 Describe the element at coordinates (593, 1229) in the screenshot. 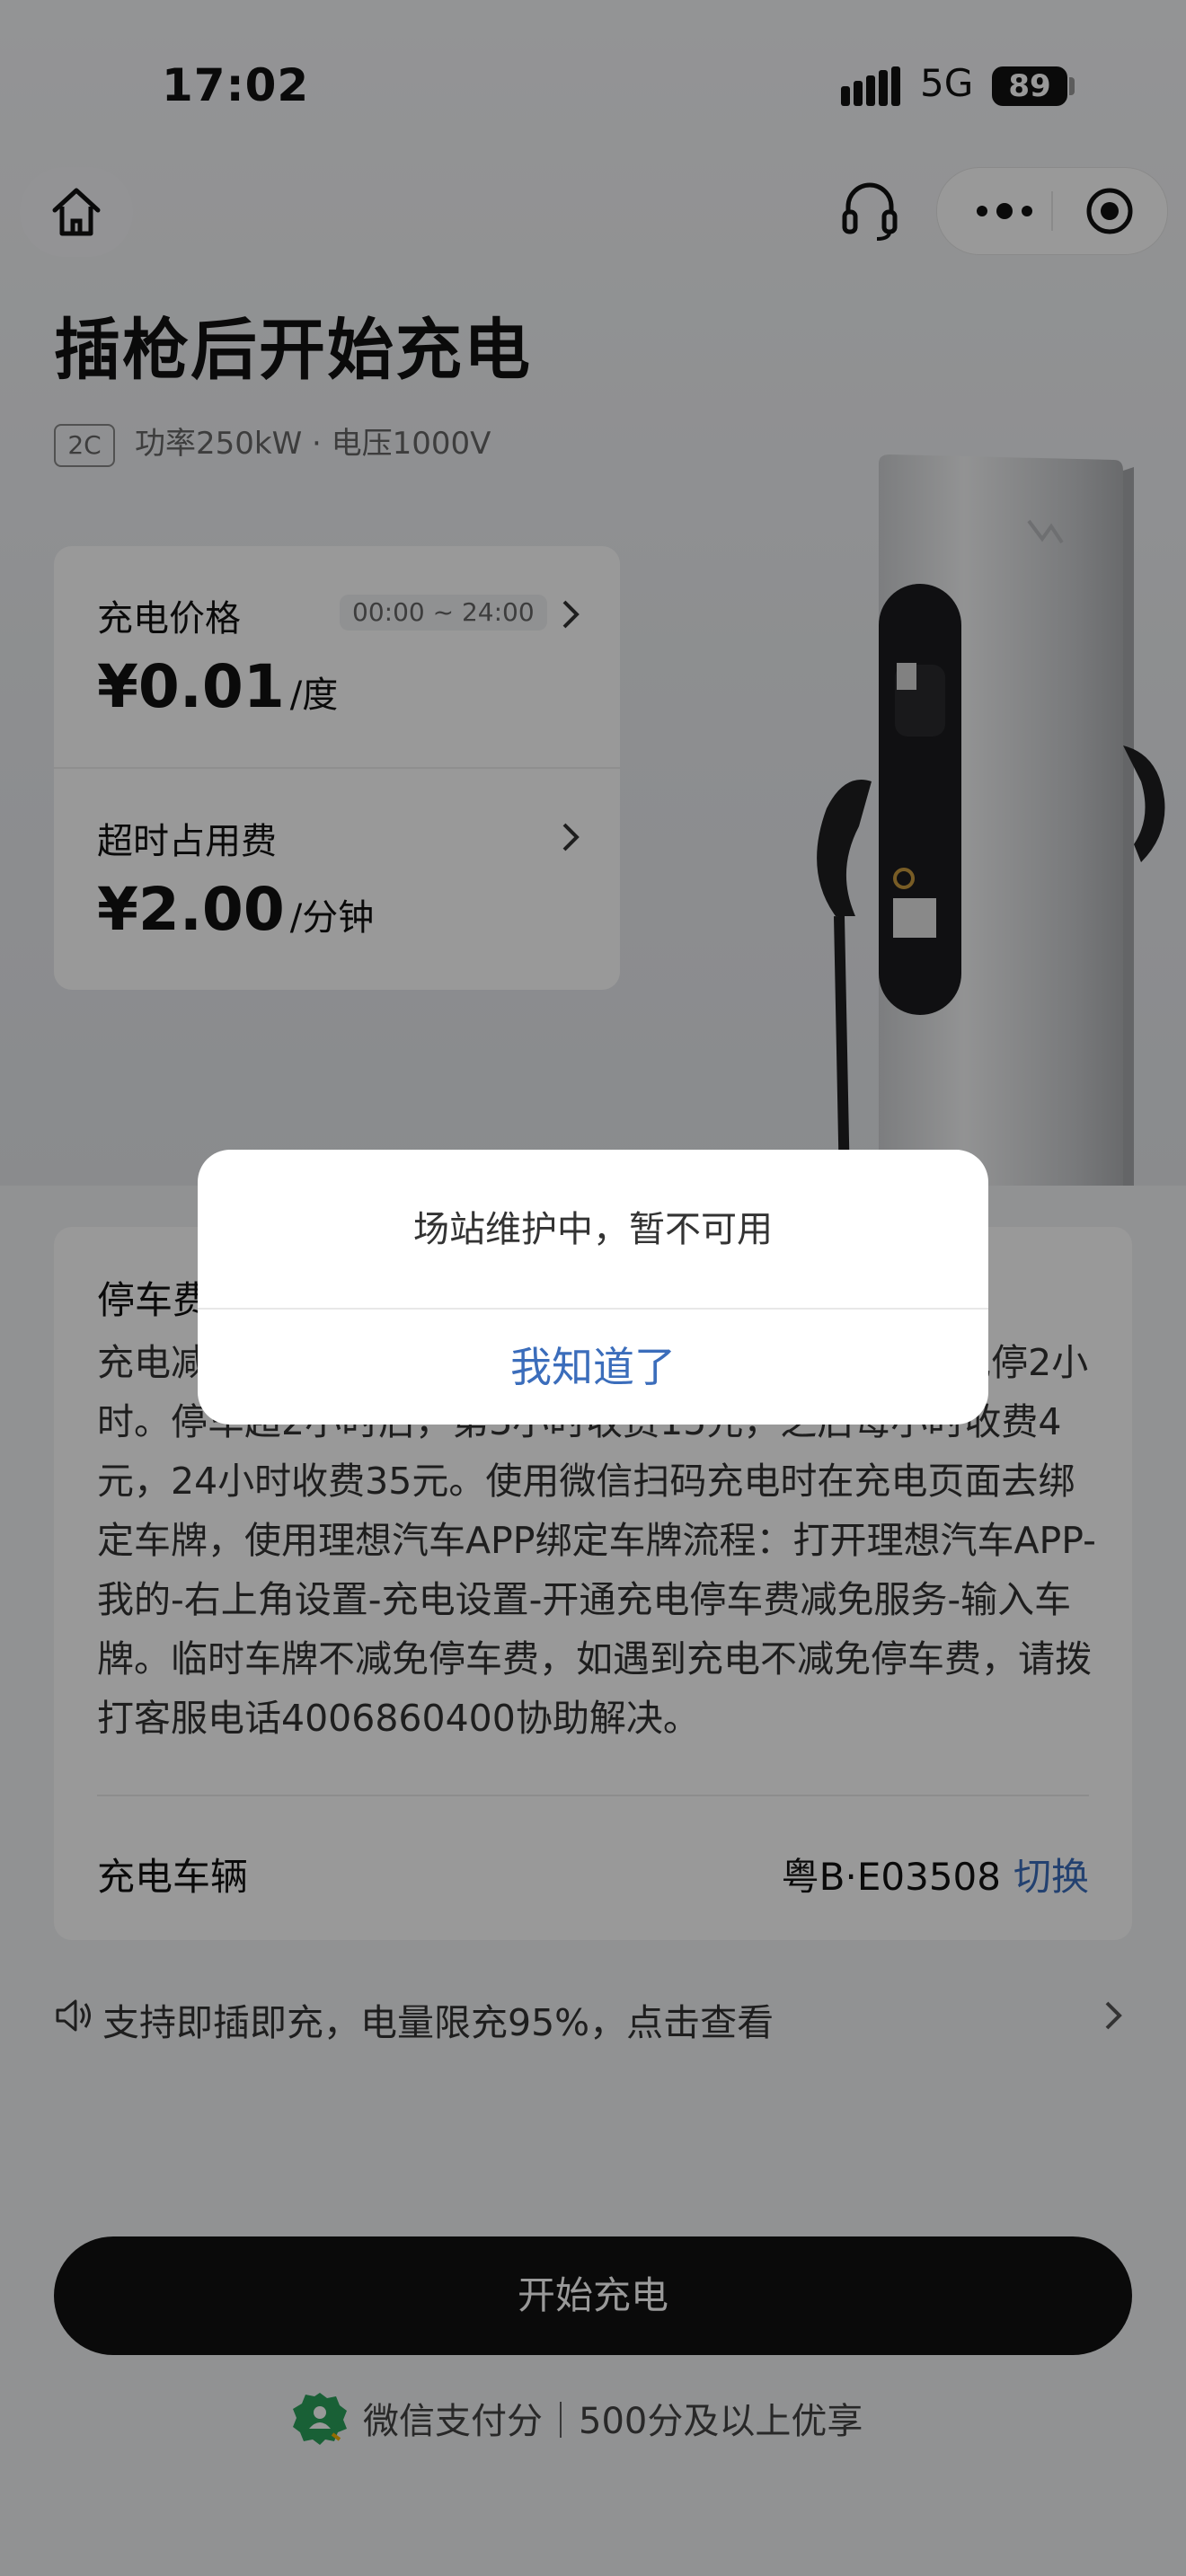

I see `dialog-message: 场站维护中，暂不可用` at that location.